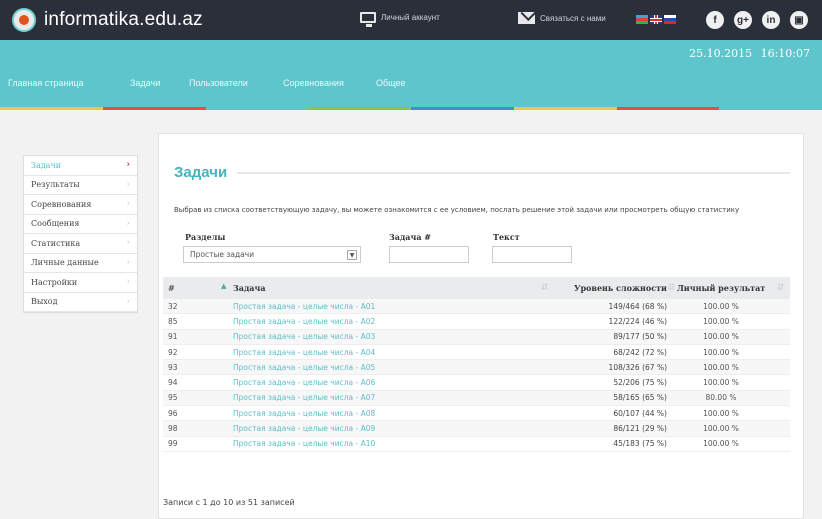 This screenshot has height=519, width=822. What do you see at coordinates (637, 367) in the screenshot?
I see `row-level: 108/326 (67 %)` at bounding box center [637, 367].